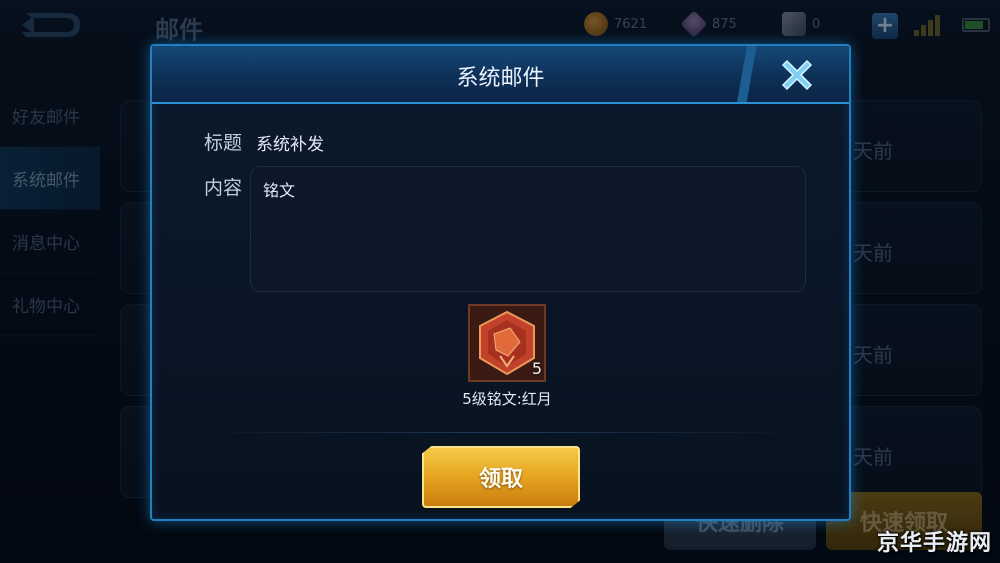 The width and height of the screenshot is (1000, 563). I want to click on dialog-header: 系统邮件, so click(500, 75).